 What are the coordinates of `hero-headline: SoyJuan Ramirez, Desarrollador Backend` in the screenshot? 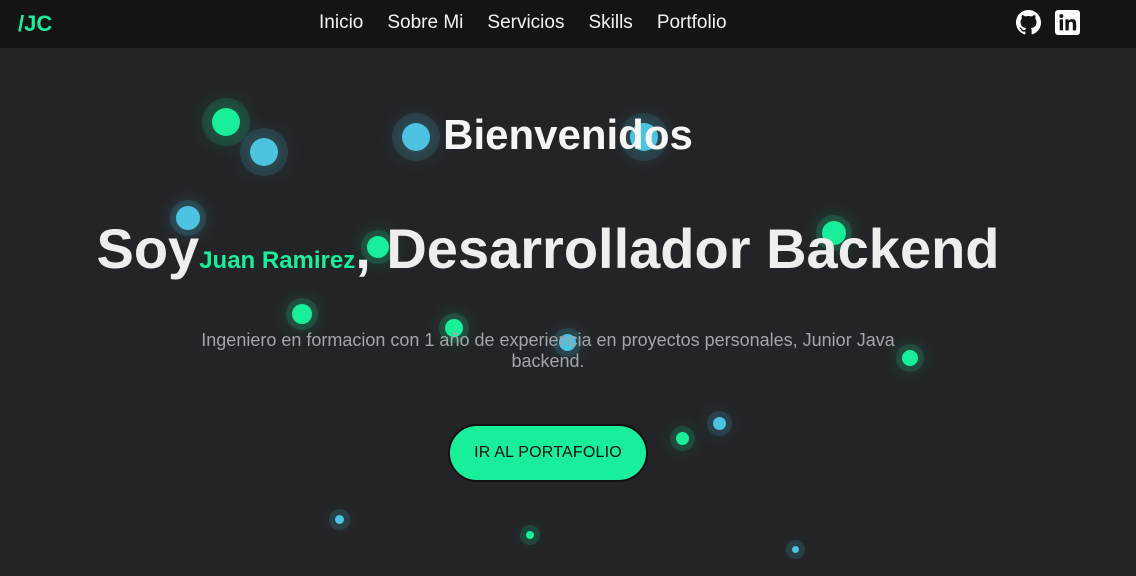 It's located at (548, 248).